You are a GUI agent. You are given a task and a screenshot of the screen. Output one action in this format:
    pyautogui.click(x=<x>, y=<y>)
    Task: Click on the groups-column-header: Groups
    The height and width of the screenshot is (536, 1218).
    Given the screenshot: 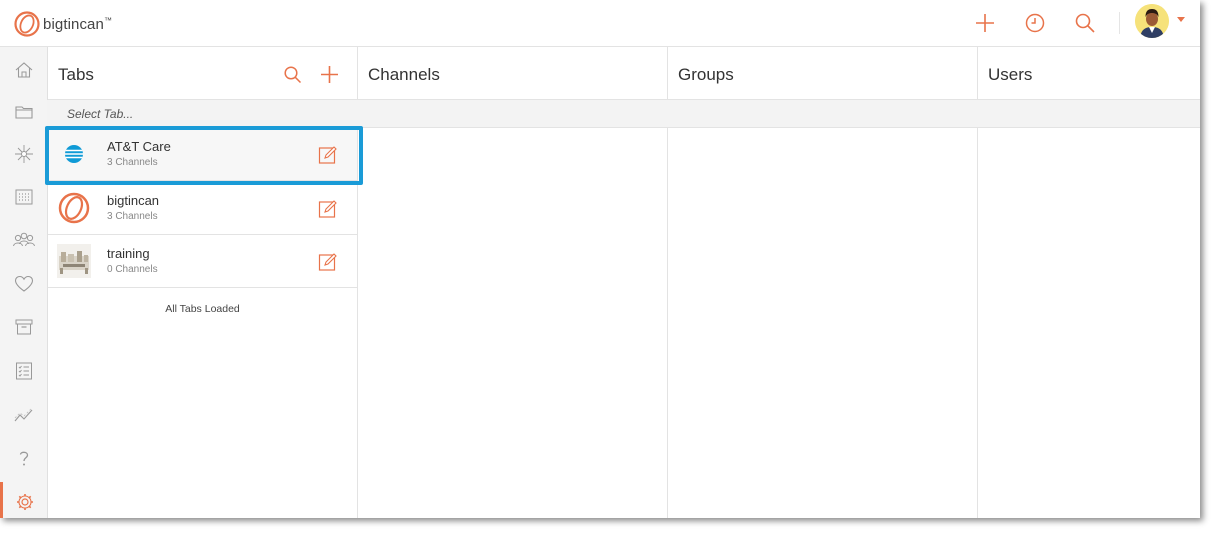 What is the action you would take?
    pyautogui.click(x=822, y=73)
    